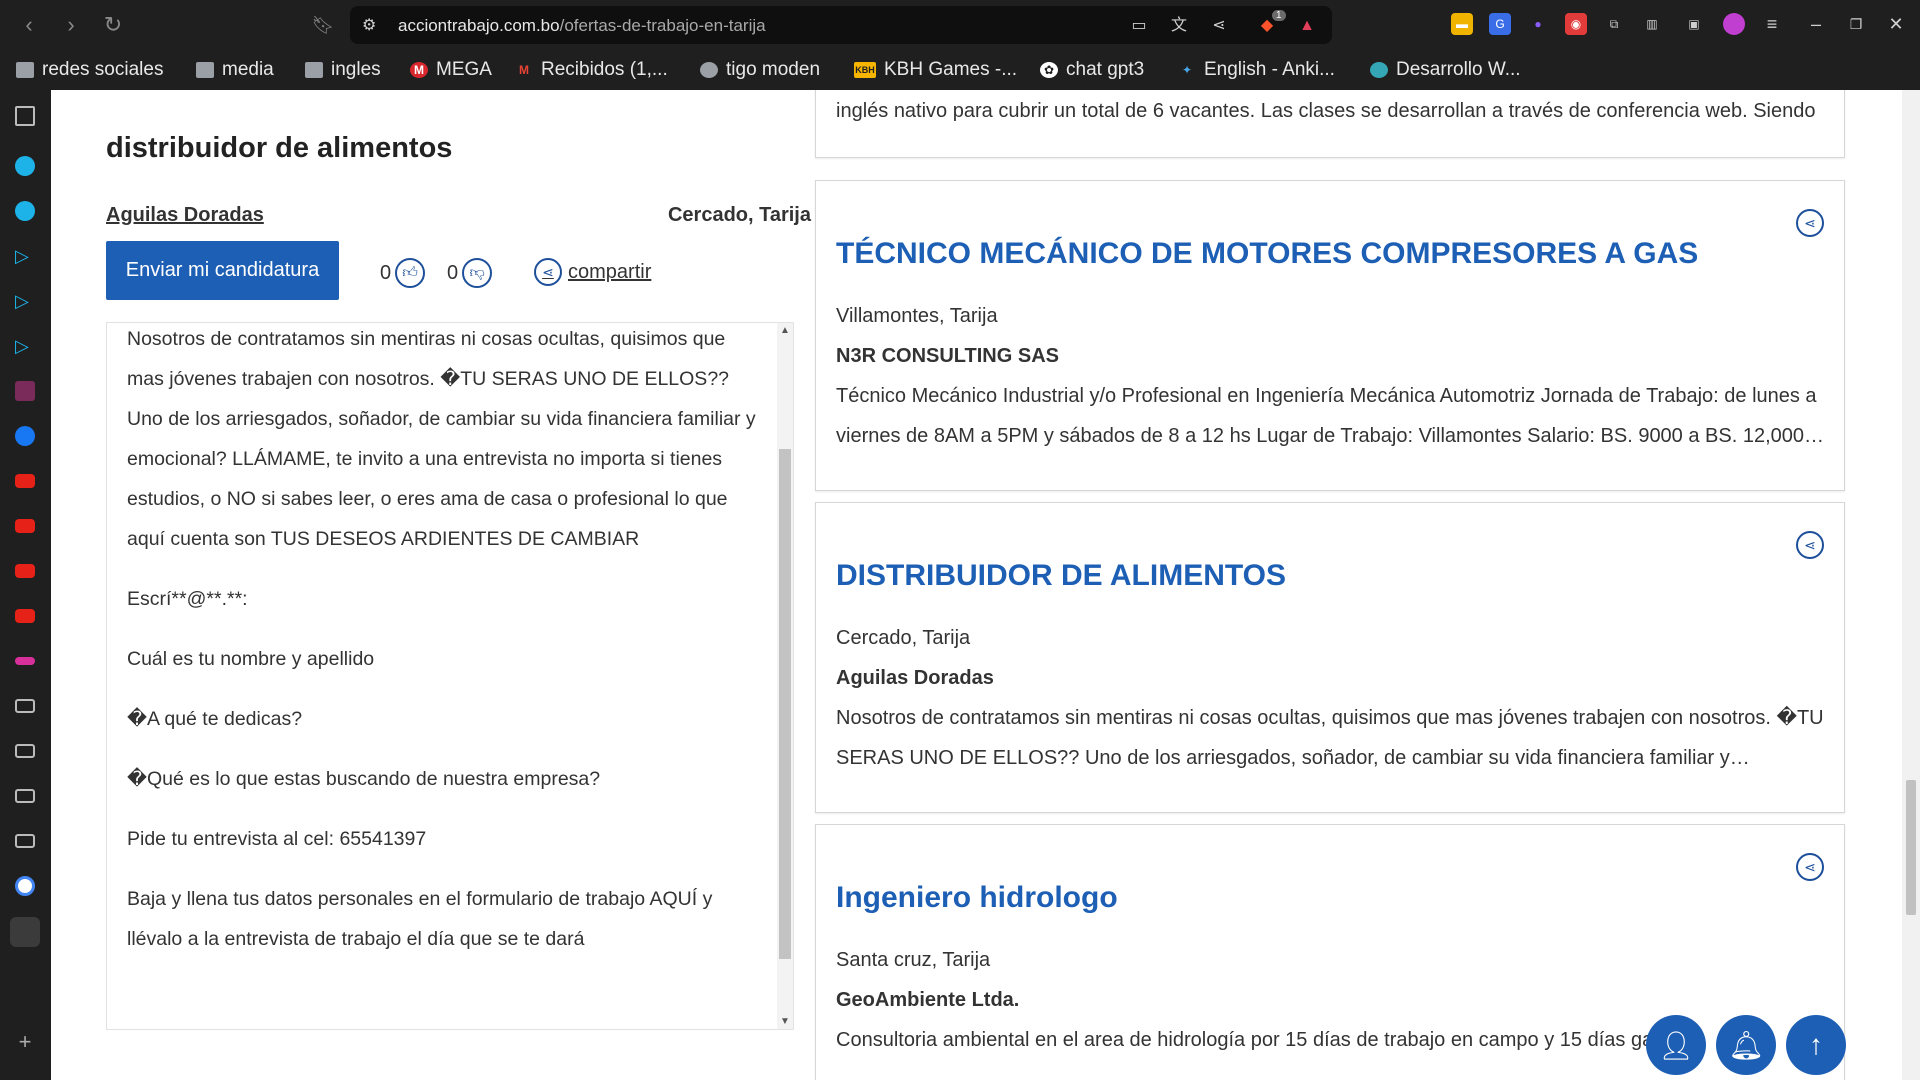 The image size is (1920, 1080). I want to click on notifications-button: 🔔︎, so click(1746, 1045).